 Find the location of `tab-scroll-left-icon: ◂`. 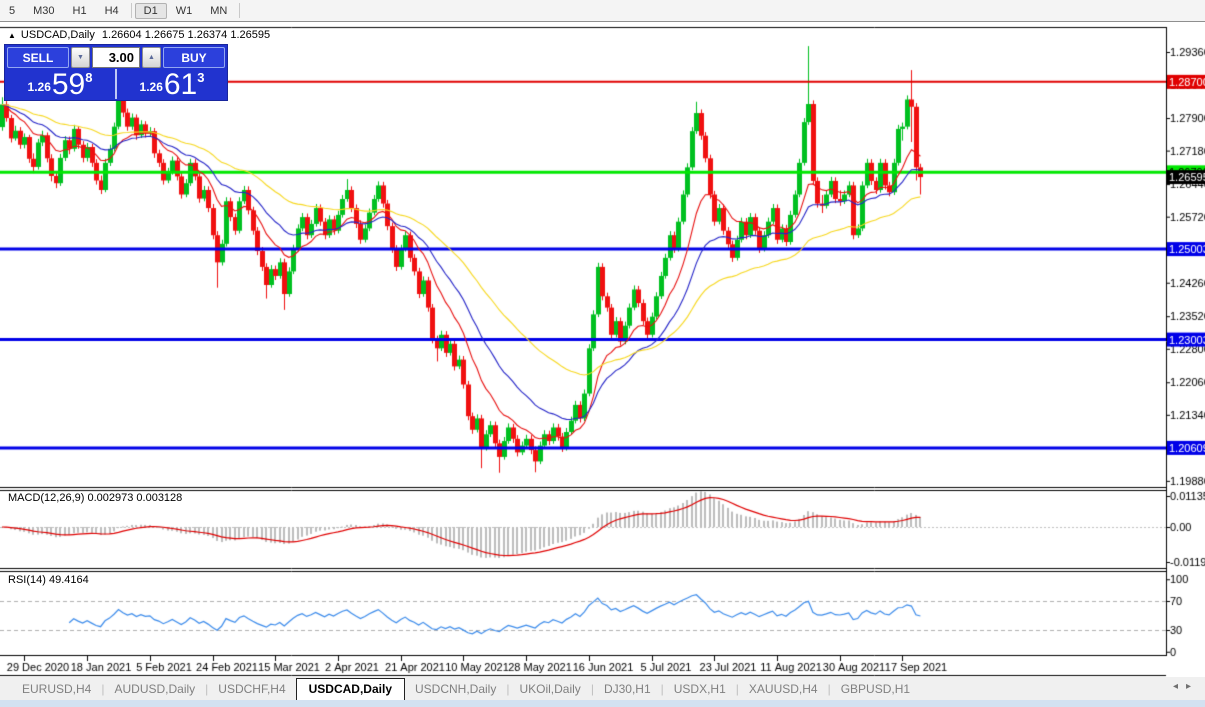

tab-scroll-left-icon: ◂ is located at coordinates (1179, 686).